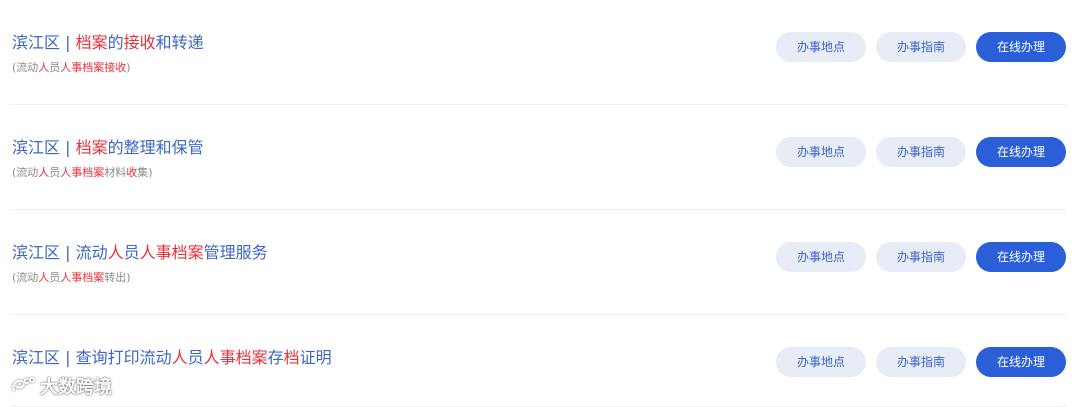 The width and height of the screenshot is (1080, 407). I want to click on text-segment: 的, so click(115, 42).